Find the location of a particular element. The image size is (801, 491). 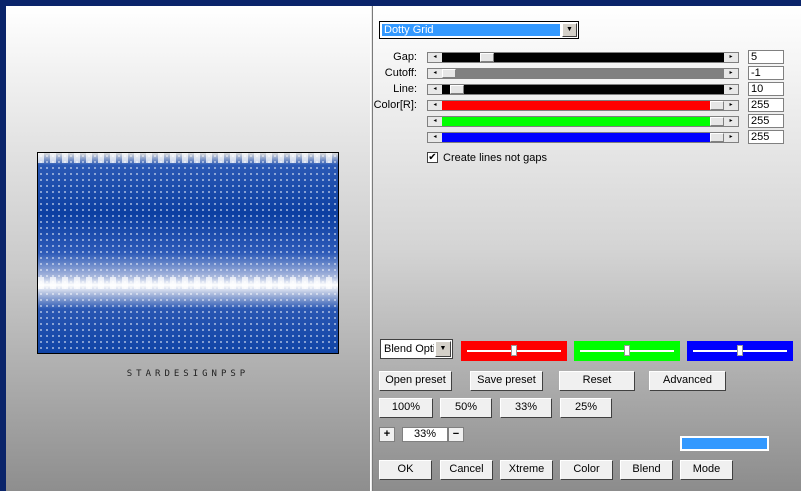

slider-value-field: 10 is located at coordinates (766, 89).